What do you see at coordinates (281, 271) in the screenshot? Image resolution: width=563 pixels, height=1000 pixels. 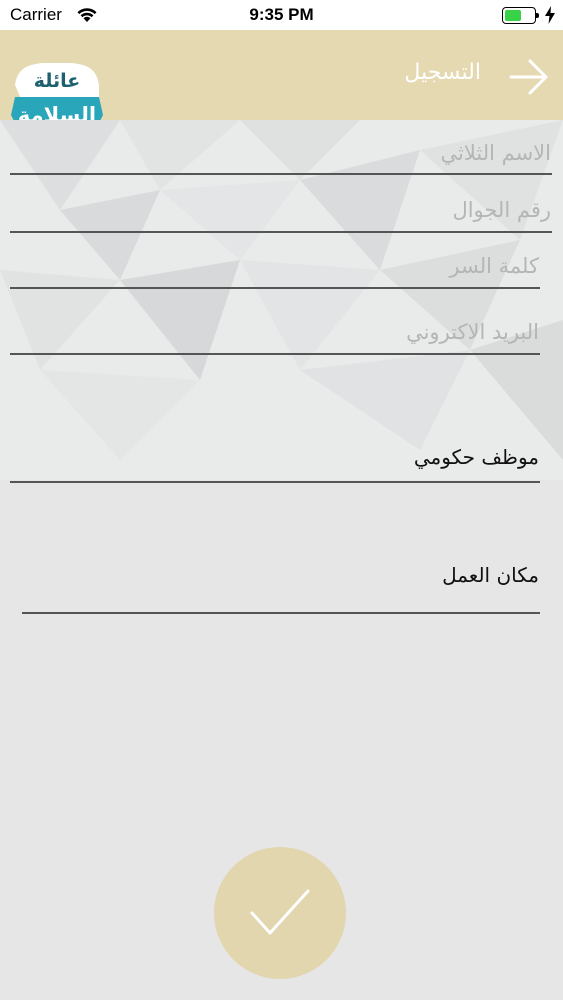 I see `password-field: كلمة السر` at bounding box center [281, 271].